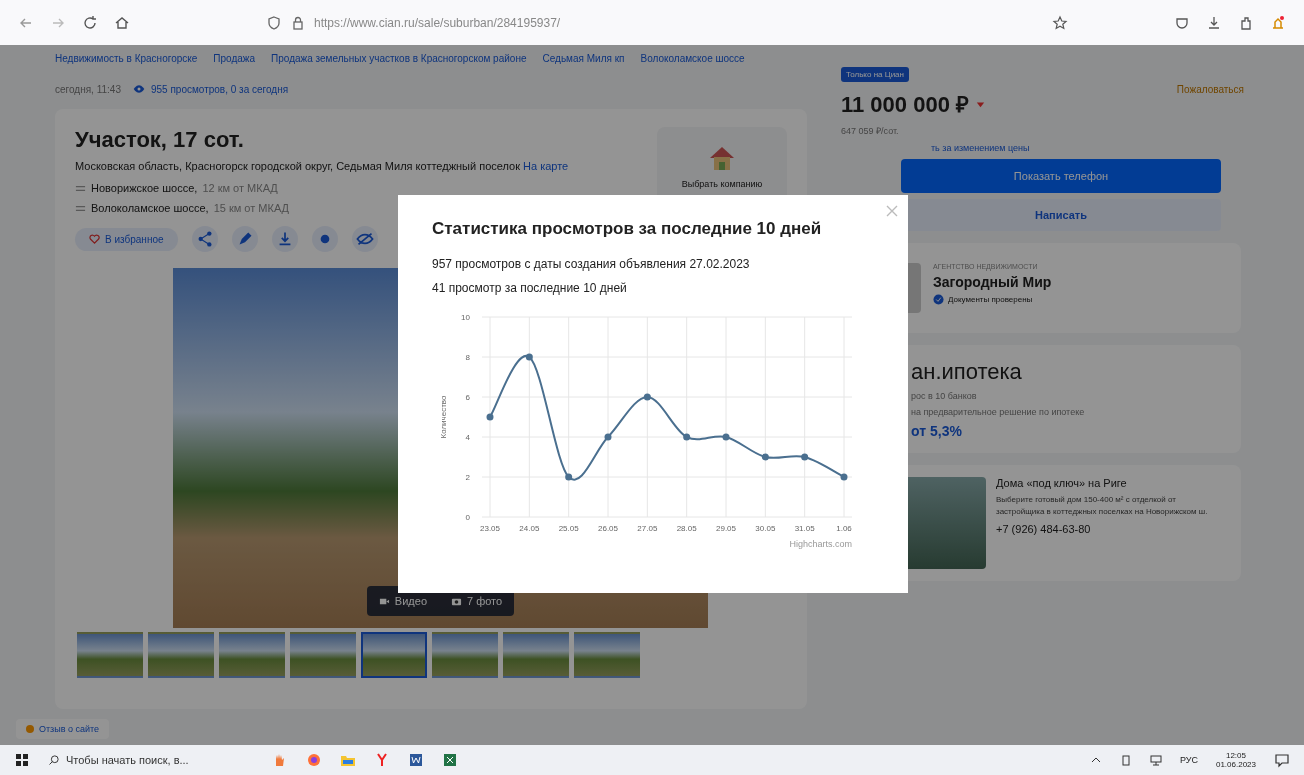 The height and width of the screenshot is (775, 1304). I want to click on x-tick-label: 23.05, so click(490, 528).